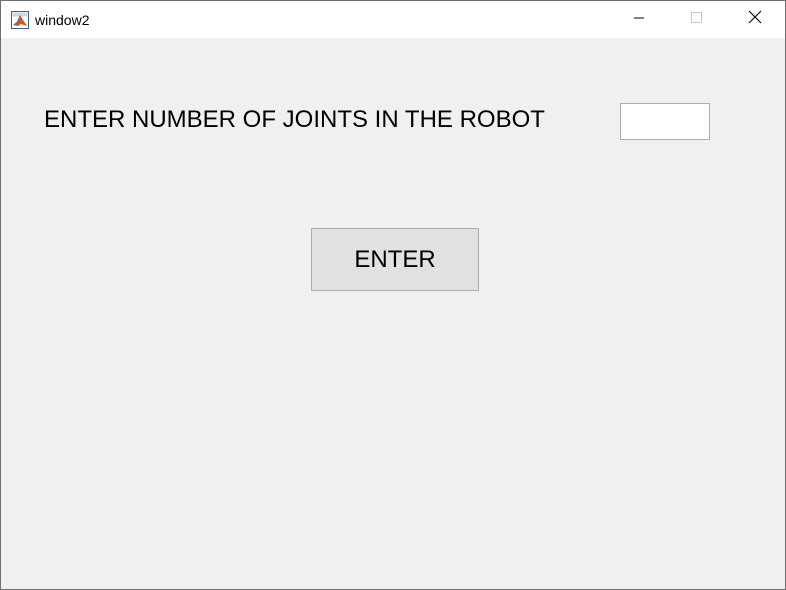 The height and width of the screenshot is (590, 786). What do you see at coordinates (393, 19) in the screenshot?
I see `title-bar: window2` at bounding box center [393, 19].